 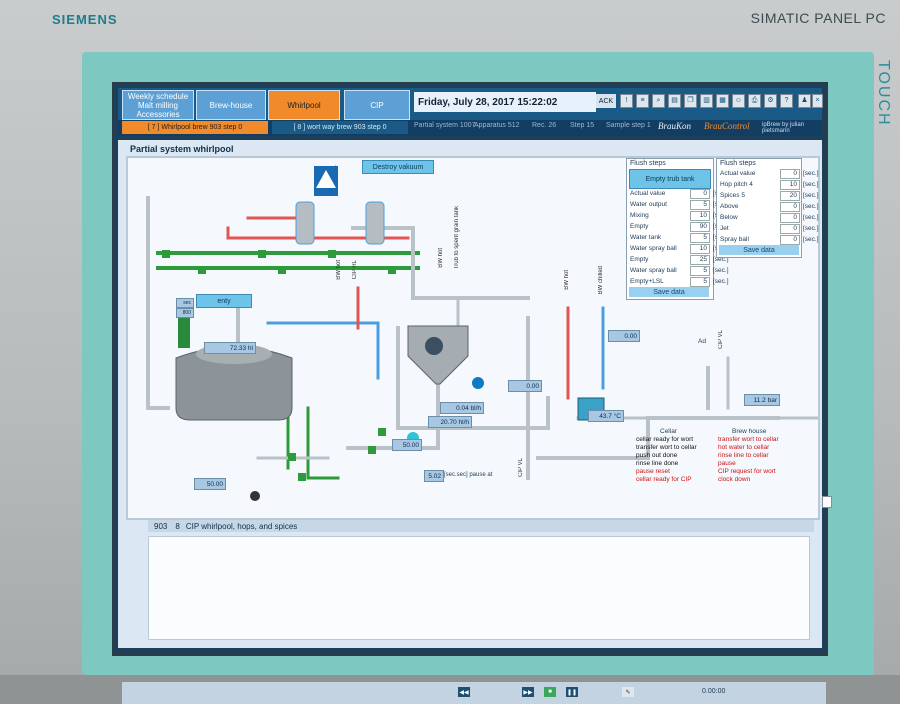 What do you see at coordinates (572, 692) in the screenshot?
I see `pause-icon: ❚❚` at bounding box center [572, 692].